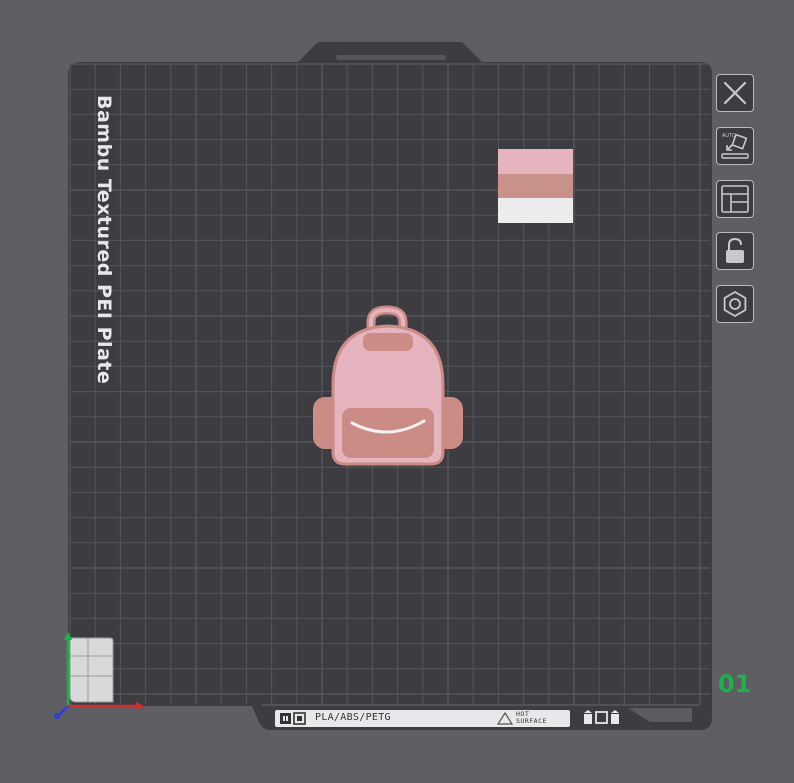  Describe the element at coordinates (535, 161) in the screenshot. I see `swatch-band-top` at that location.